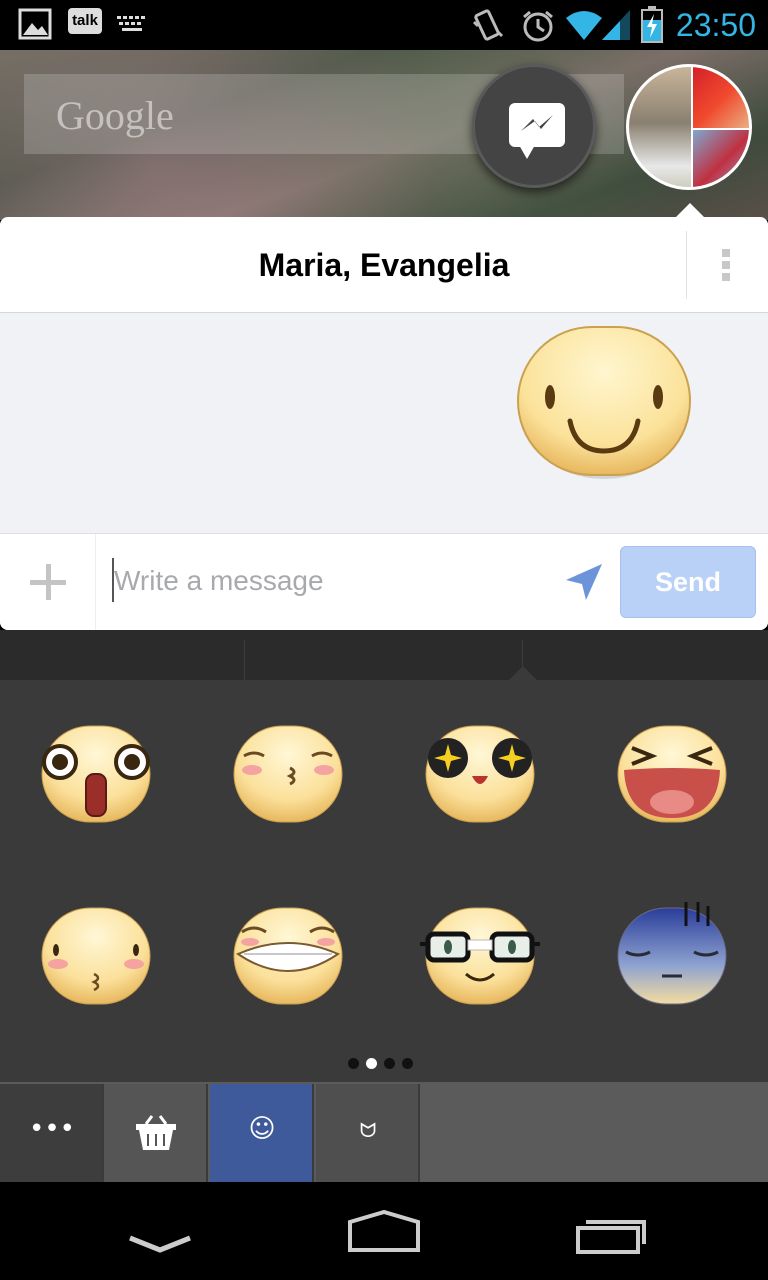 The image size is (768, 1280). What do you see at coordinates (688, 582) in the screenshot?
I see `send-button: Send` at bounding box center [688, 582].